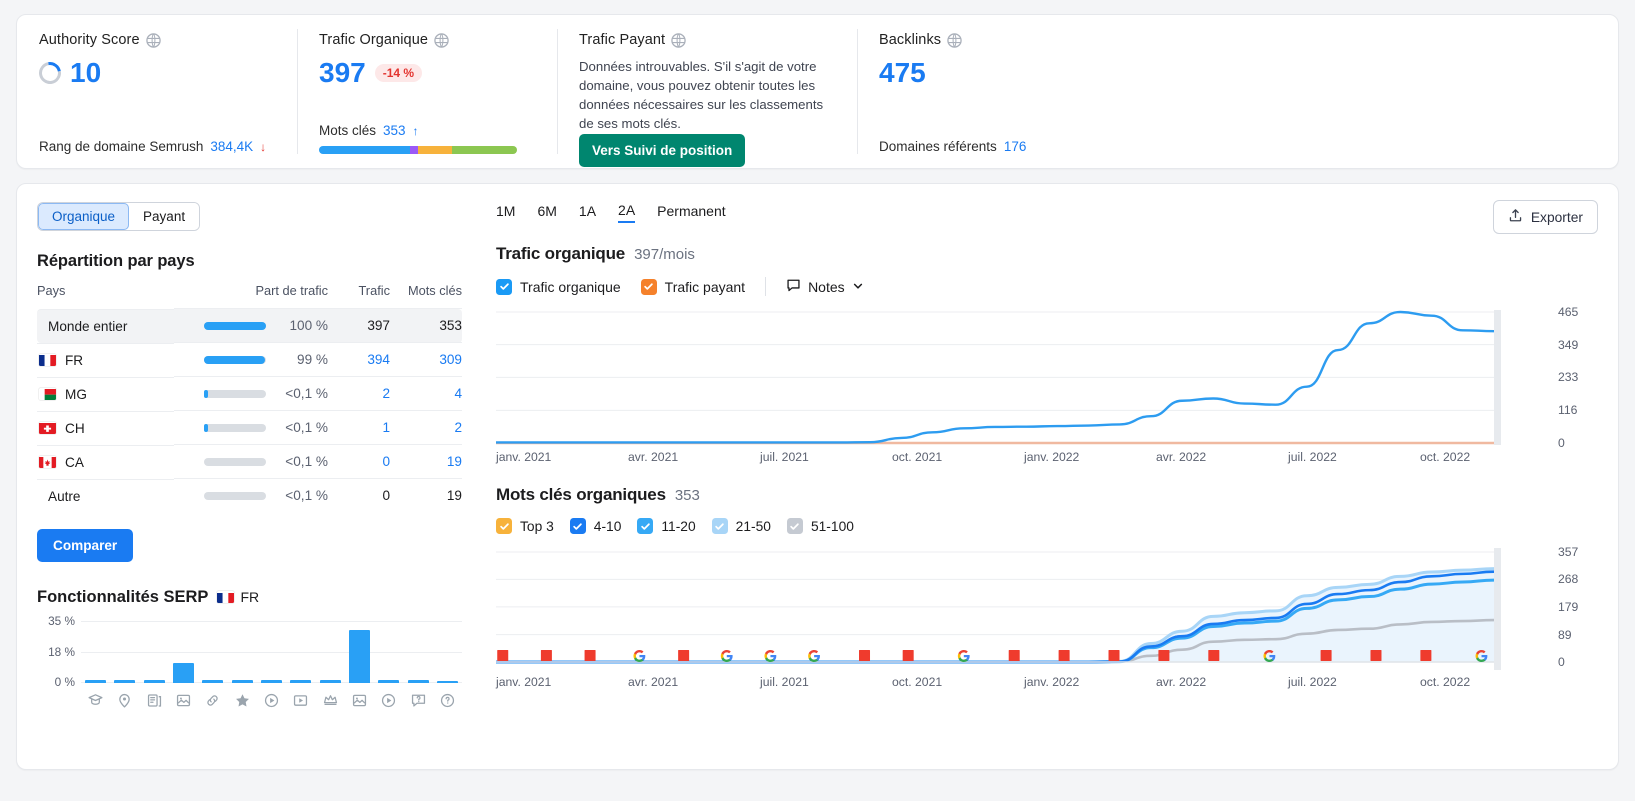 This screenshot has height=801, width=1635. Describe the element at coordinates (95, 652) in the screenshot. I see `serp-bar-slot` at that location.